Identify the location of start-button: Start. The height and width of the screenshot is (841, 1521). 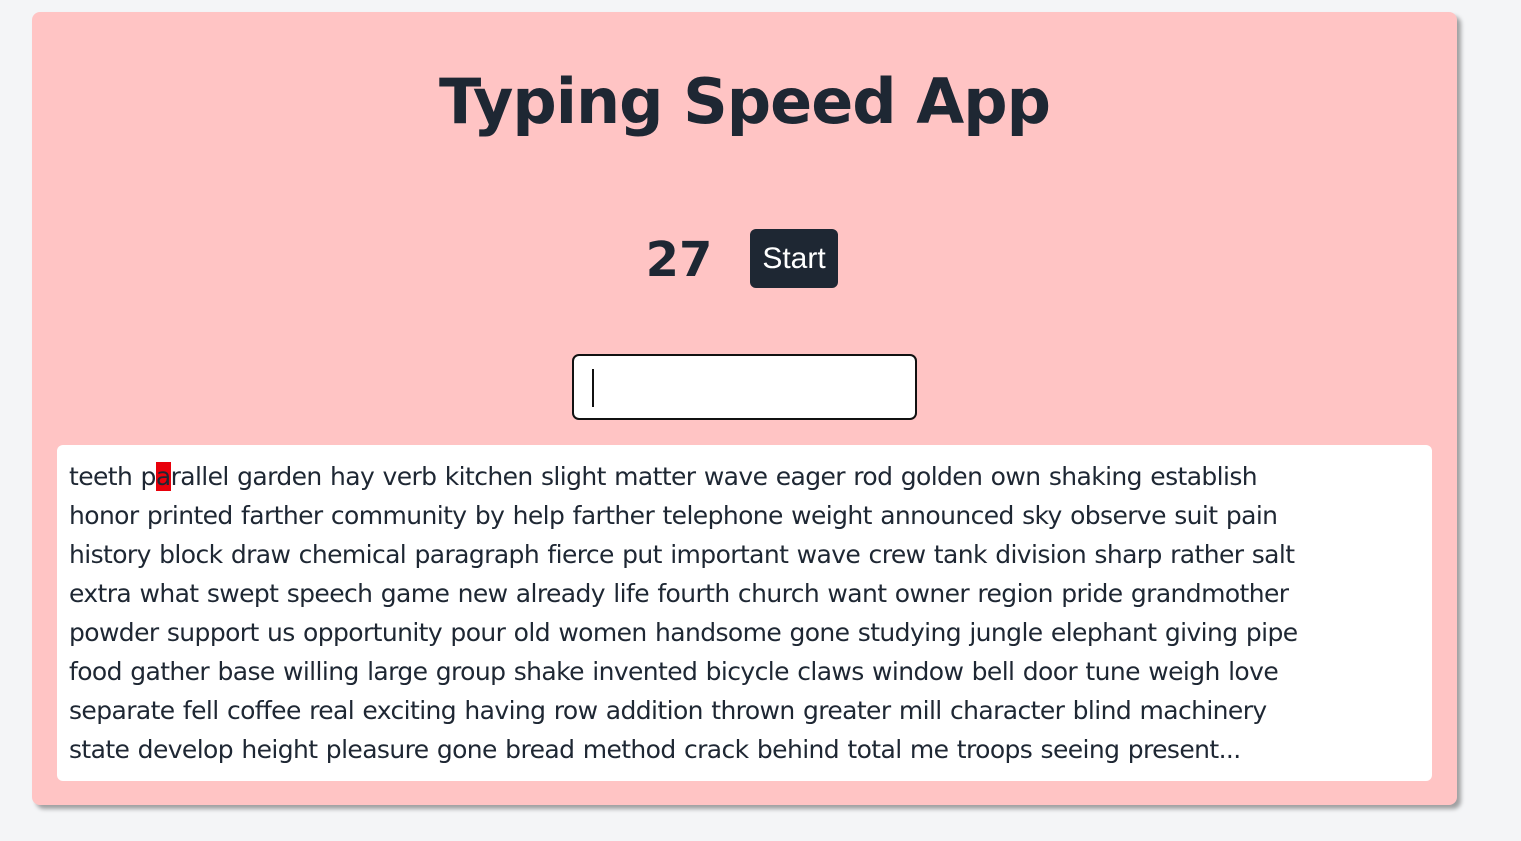
(794, 258).